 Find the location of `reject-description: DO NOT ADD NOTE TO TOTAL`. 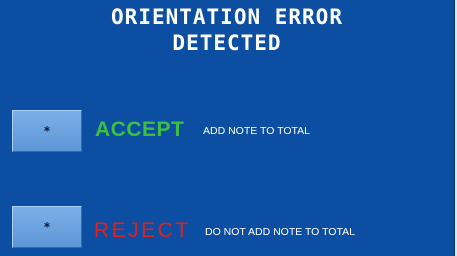

reject-description: DO NOT ADD NOTE TO TOTAL is located at coordinates (280, 232).